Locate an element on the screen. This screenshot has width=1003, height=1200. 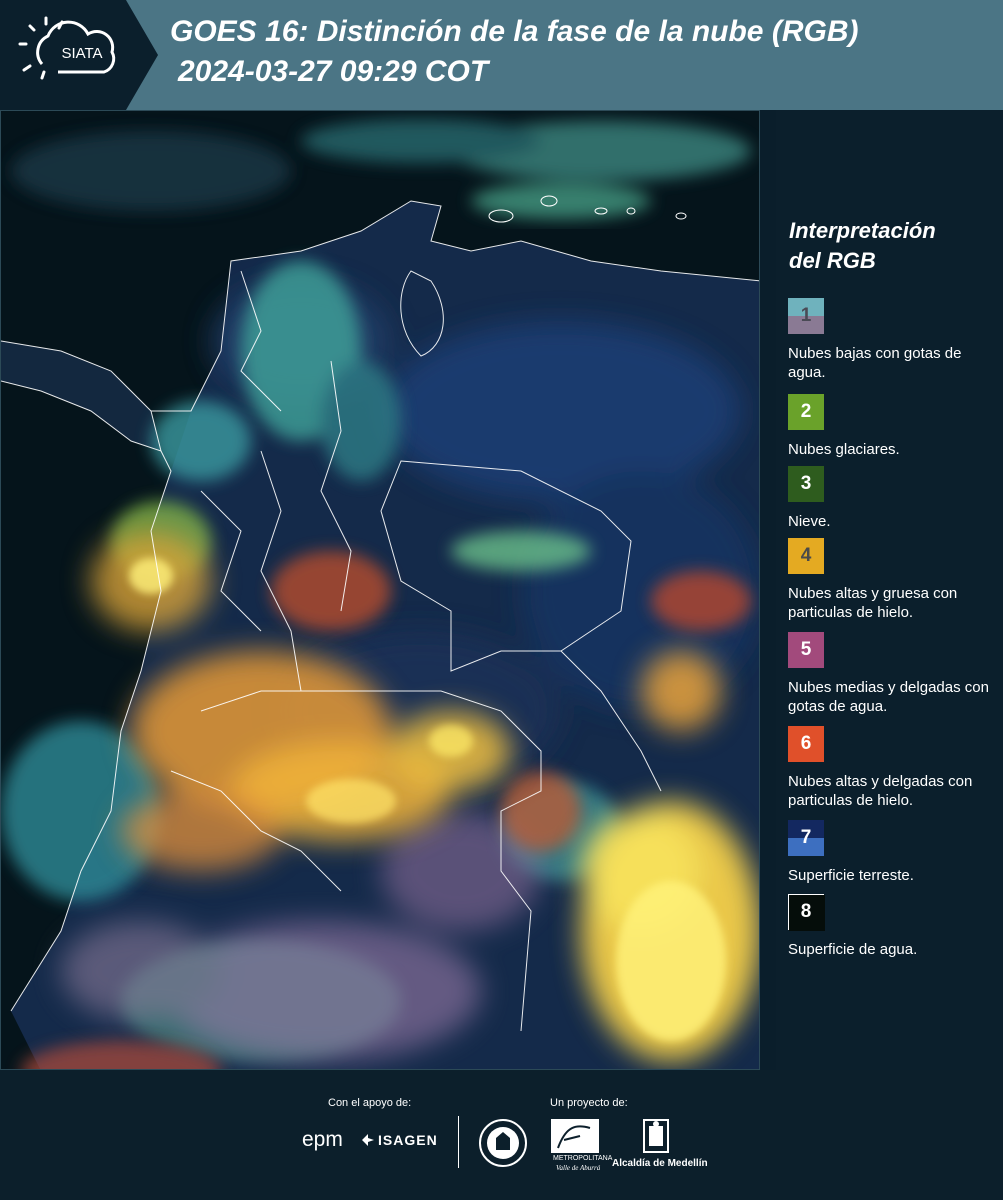
legend-number-7: 7 is located at coordinates (806, 837).